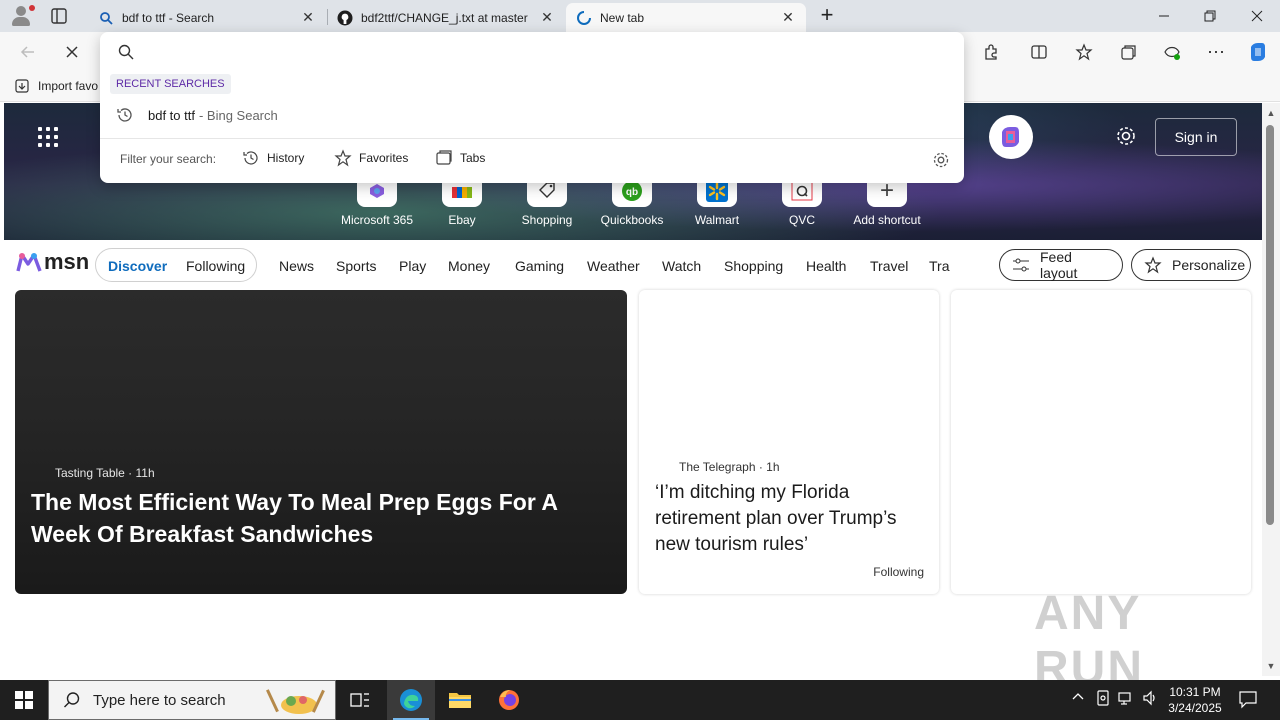 This screenshot has height=720, width=1280. I want to click on profile-avatar-icon, so click(21, 16).